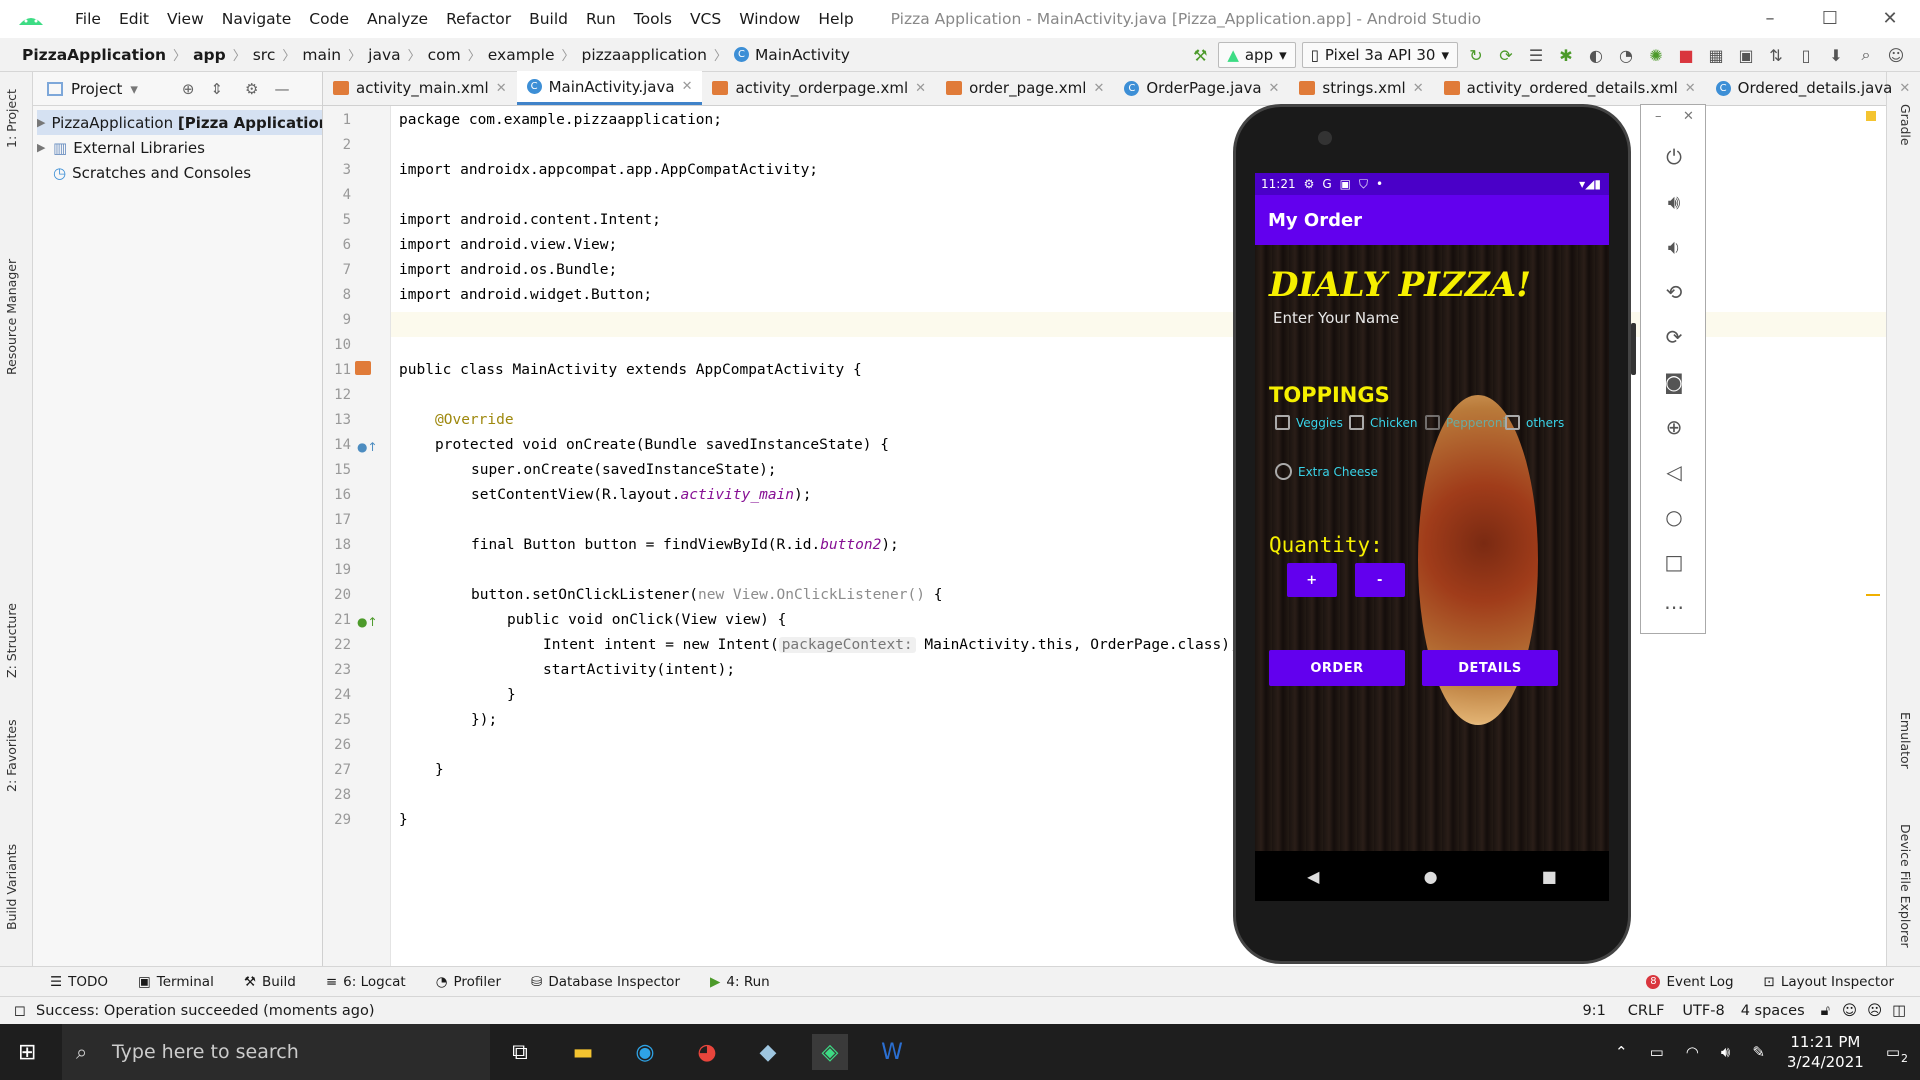 The width and height of the screenshot is (1920, 1080). What do you see at coordinates (1566, 55) in the screenshot?
I see `debug-icon: ✱` at bounding box center [1566, 55].